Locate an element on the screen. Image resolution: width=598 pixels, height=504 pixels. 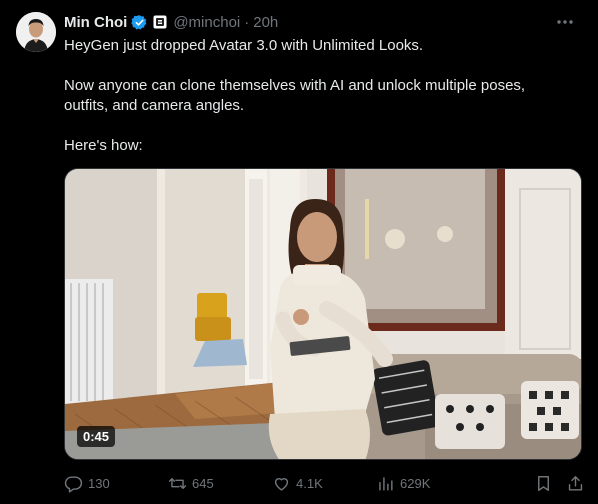
video-duration: 0:45 is located at coordinates (96, 436).